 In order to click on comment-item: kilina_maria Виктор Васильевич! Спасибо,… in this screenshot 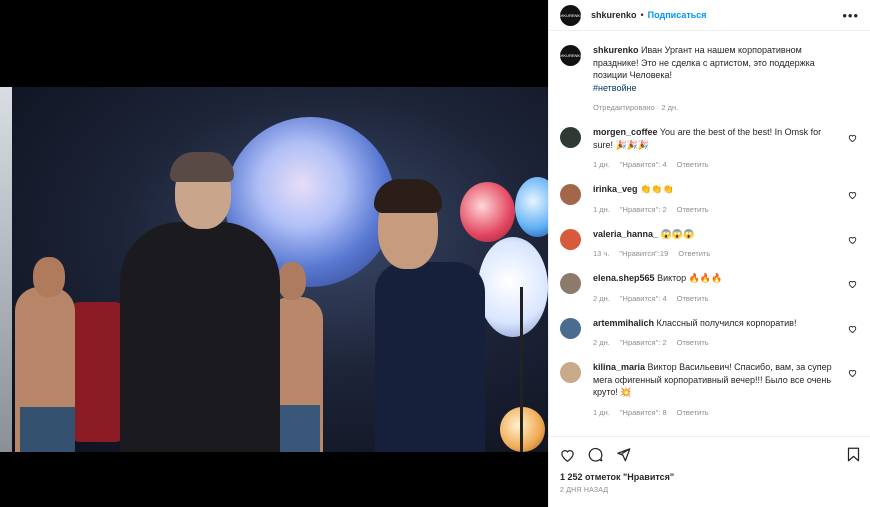, I will do `click(710, 389)`.